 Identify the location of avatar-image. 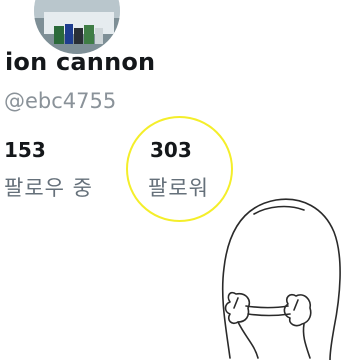
(77, 27).